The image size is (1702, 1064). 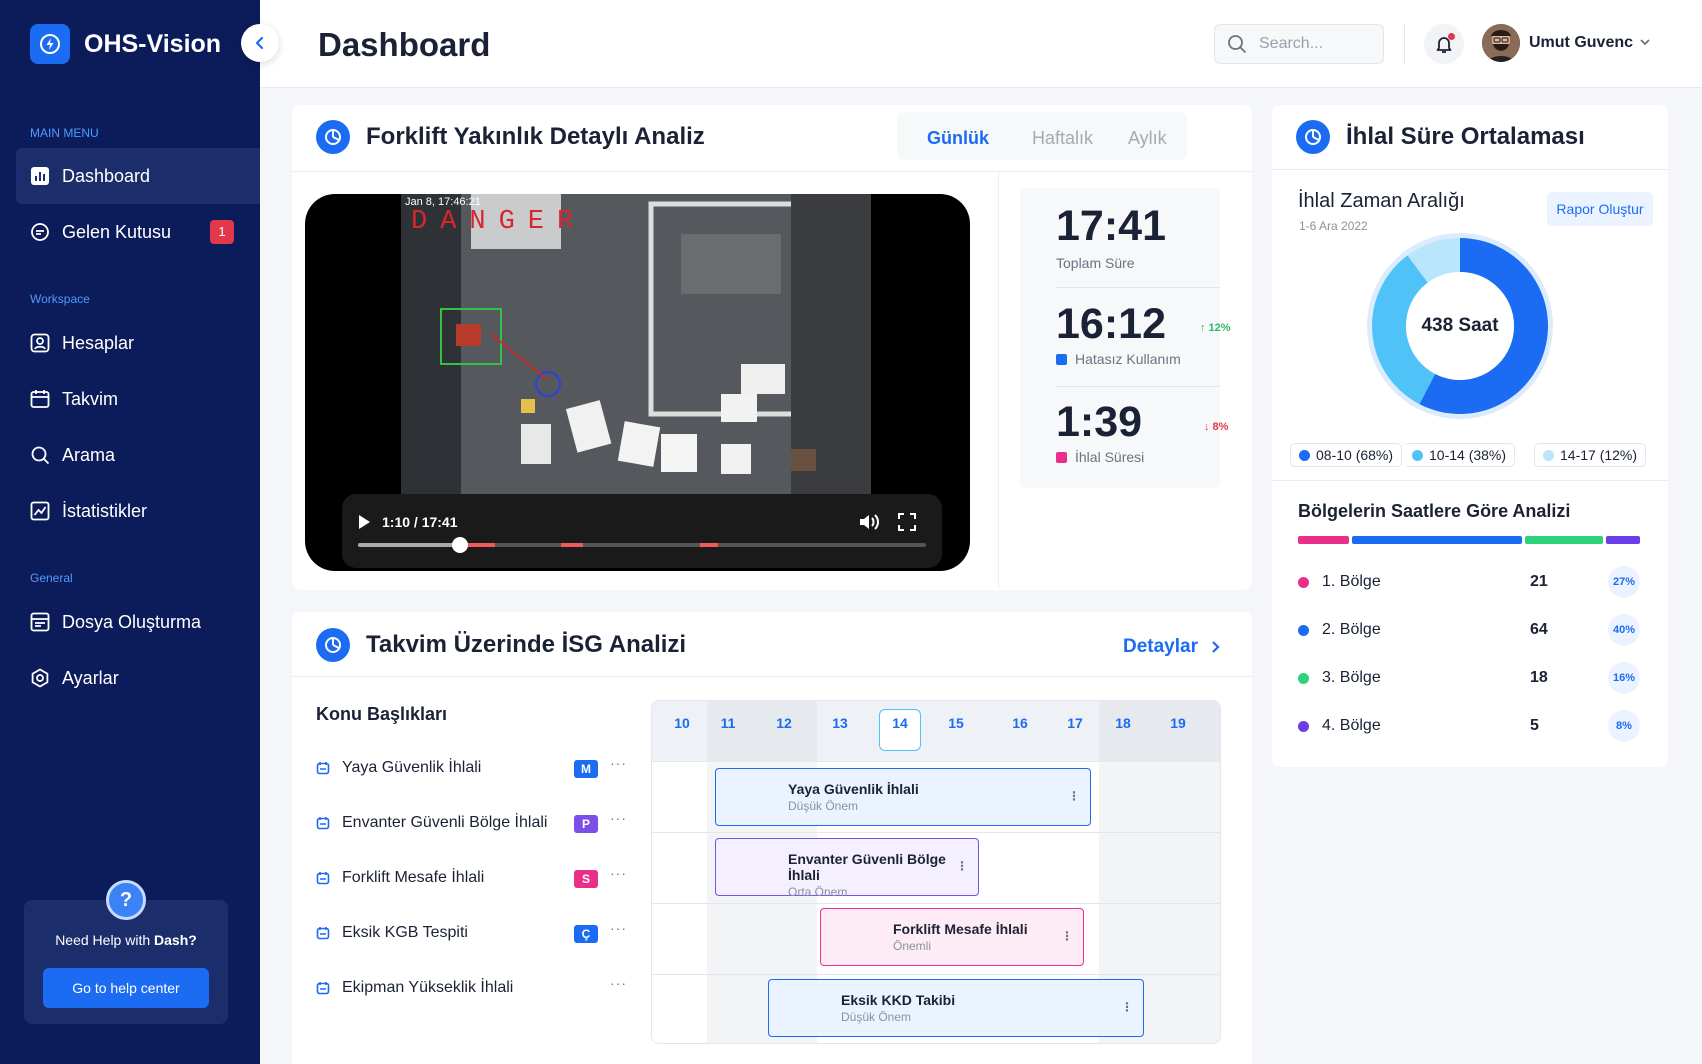 What do you see at coordinates (414, 988) in the screenshot?
I see `topic-item: Ekipman Yükseklik İhlali` at bounding box center [414, 988].